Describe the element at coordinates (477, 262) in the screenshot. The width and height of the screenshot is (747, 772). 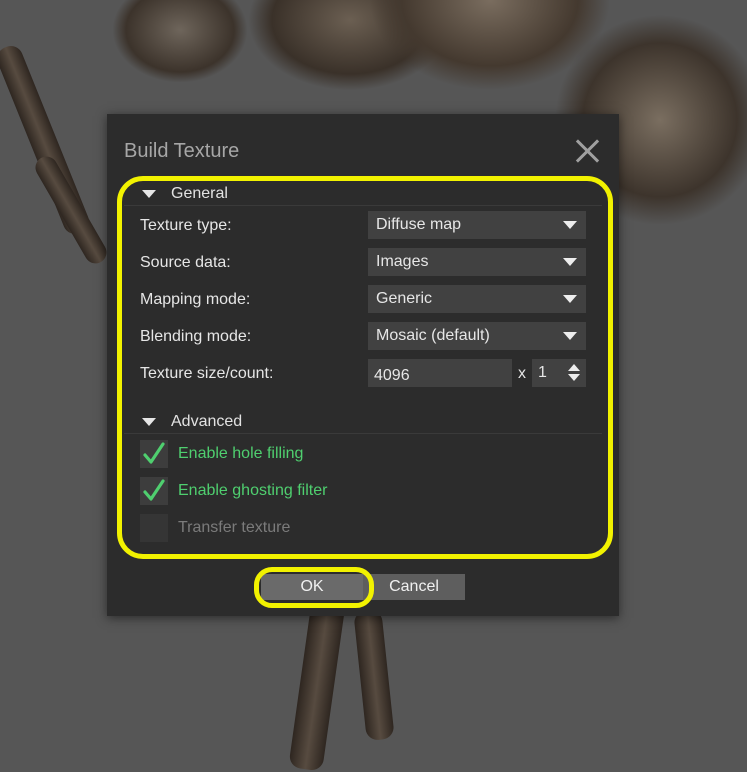
I see `source-data-dropdown: Images` at that location.